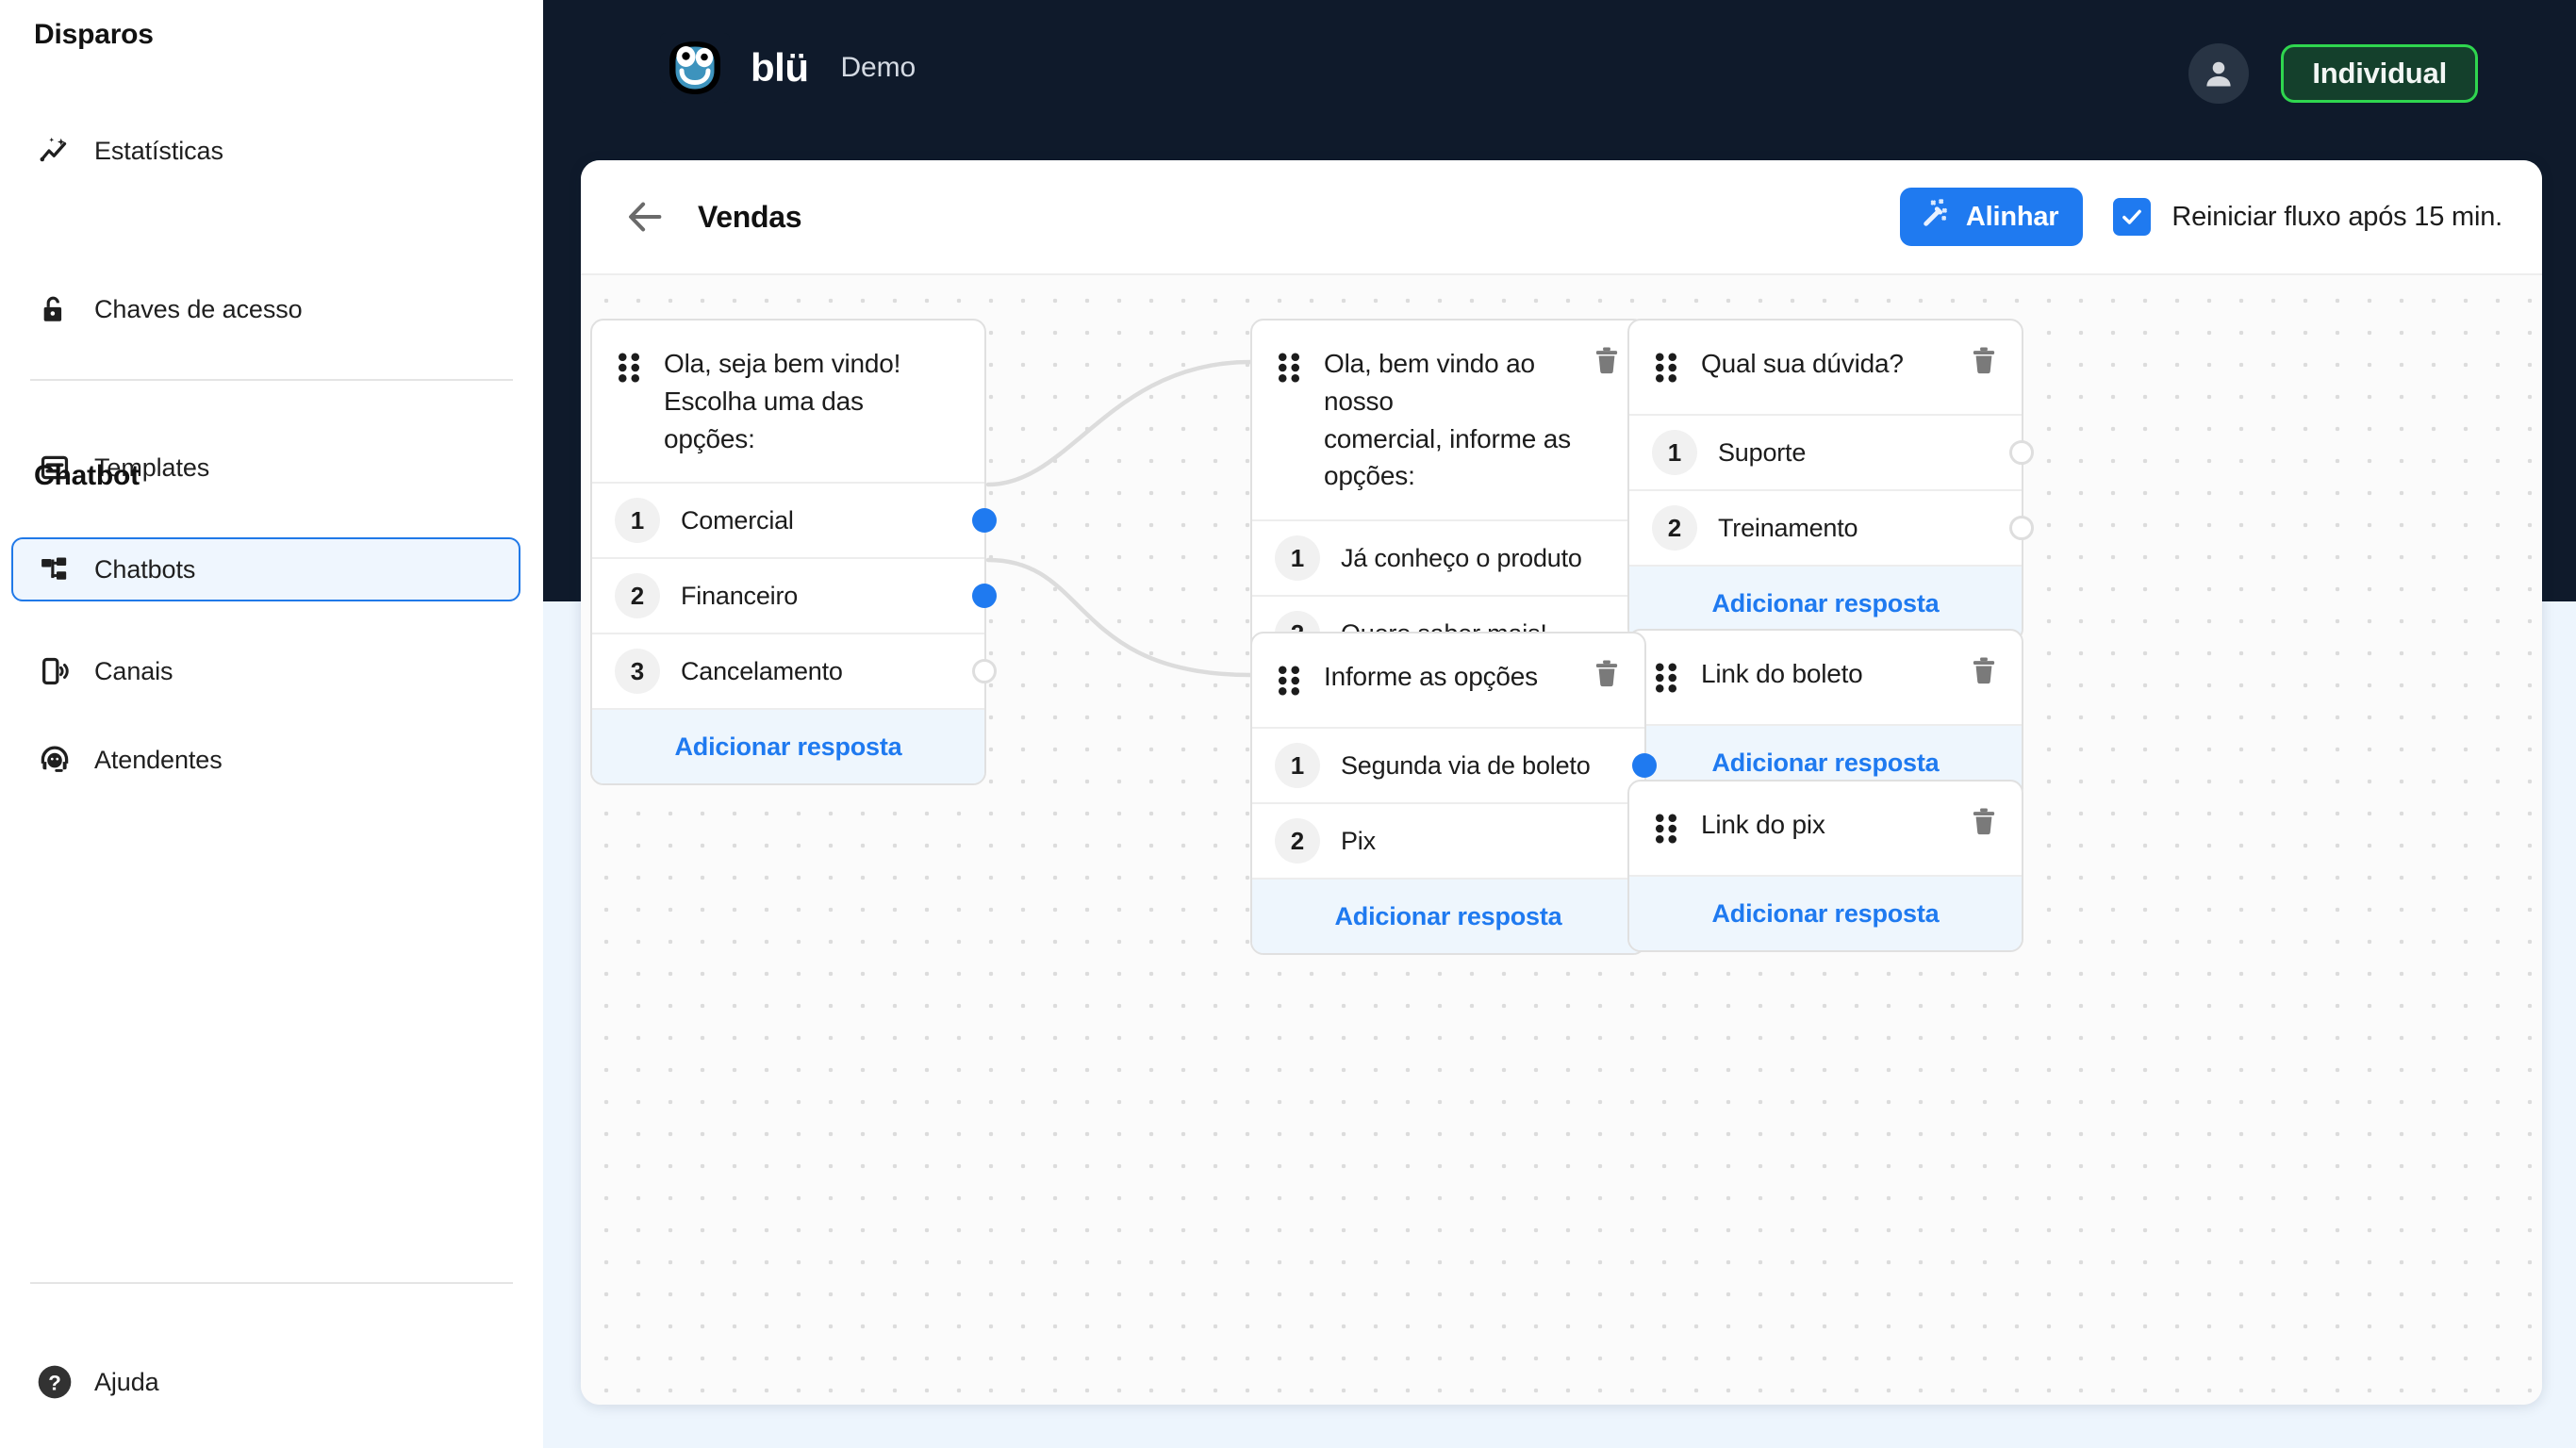 Image resolution: width=2576 pixels, height=1448 pixels. Describe the element at coordinates (271, 1283) in the screenshot. I see `sidebar-divider-bottom` at that location.